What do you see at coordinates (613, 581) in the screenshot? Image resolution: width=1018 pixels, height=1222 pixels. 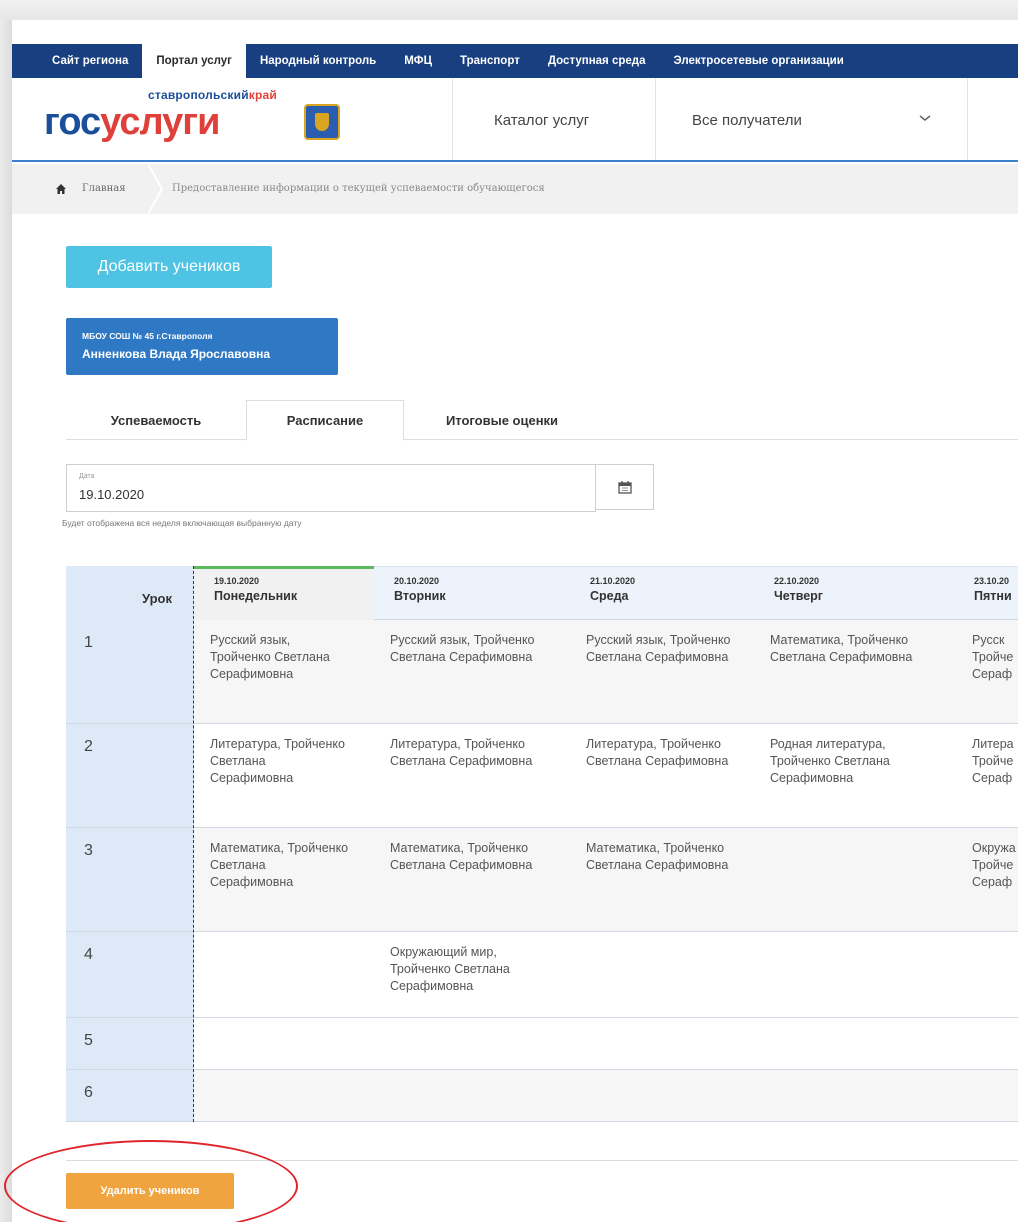 I see `day-date: 21.10.2020` at bounding box center [613, 581].